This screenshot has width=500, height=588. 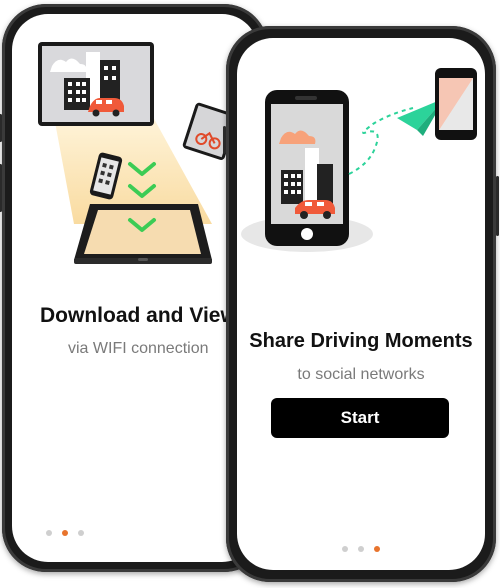 What do you see at coordinates (143, 234) in the screenshot?
I see `tablet-icon` at bounding box center [143, 234].